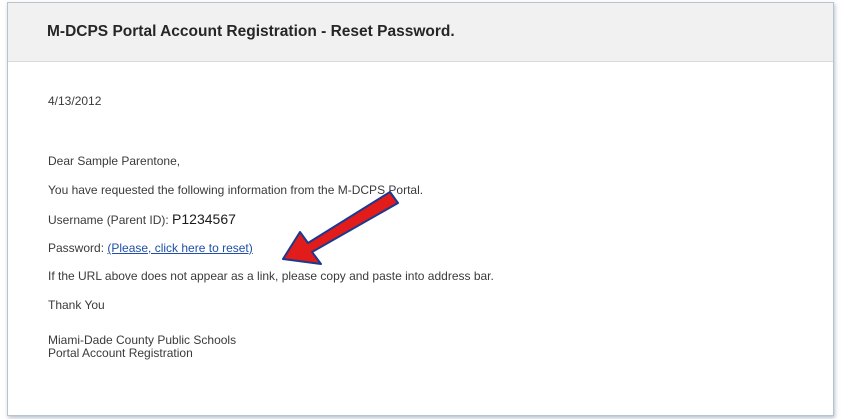 This screenshot has width=844, height=419. What do you see at coordinates (75, 101) in the screenshot?
I see `email-date: 4/13/2012` at bounding box center [75, 101].